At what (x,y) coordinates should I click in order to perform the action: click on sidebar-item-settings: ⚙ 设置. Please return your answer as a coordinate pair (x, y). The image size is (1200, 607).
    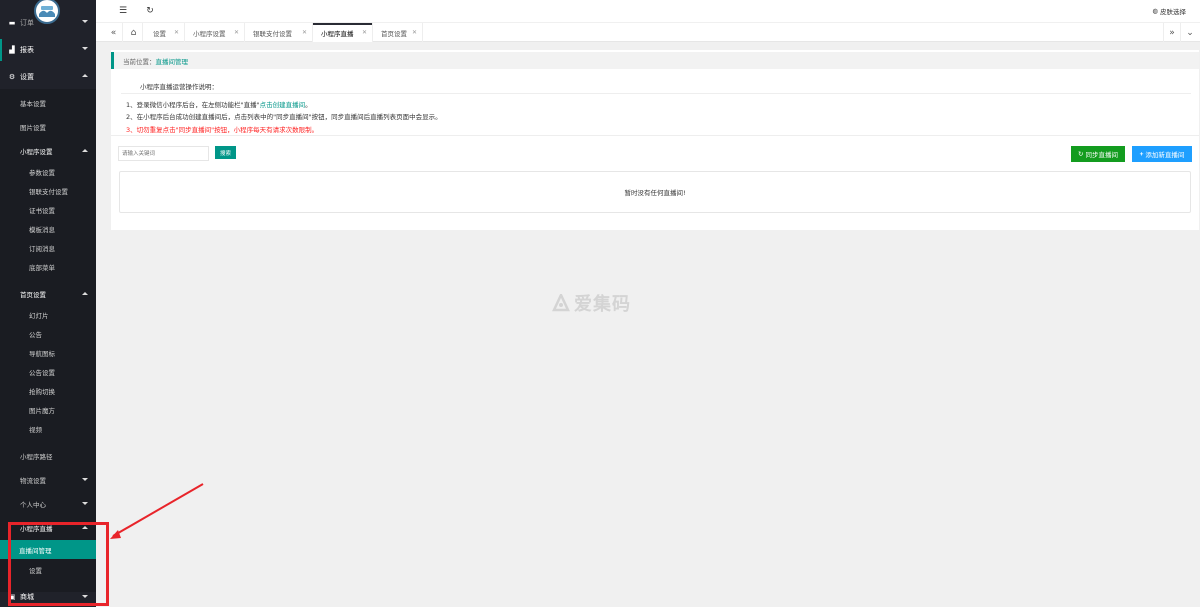
    Looking at the image, I should click on (48, 77).